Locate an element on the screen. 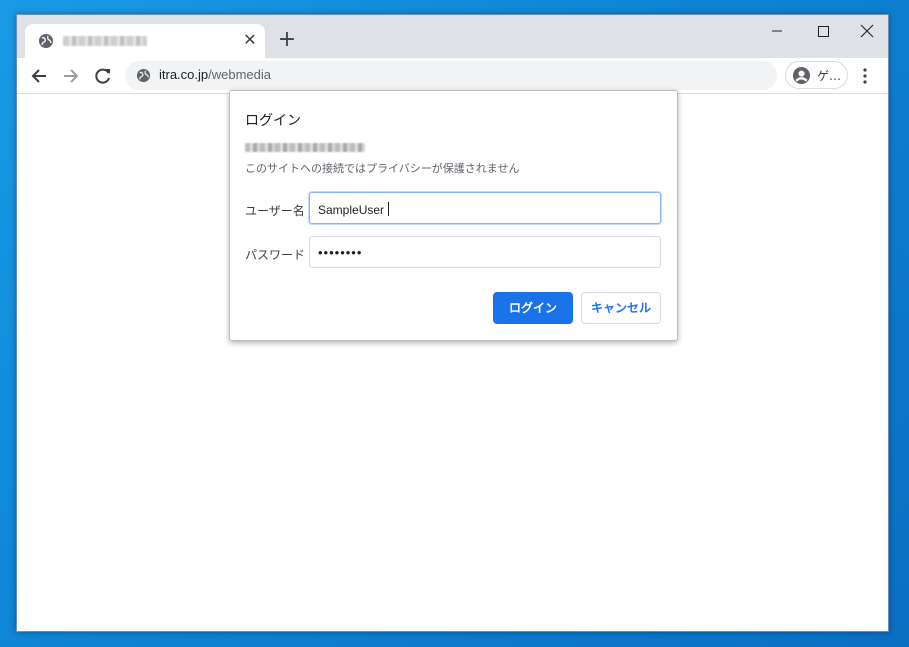 Image resolution: width=909 pixels, height=647 pixels. address-url: itra.co.jp/webmedia is located at coordinates (215, 74).